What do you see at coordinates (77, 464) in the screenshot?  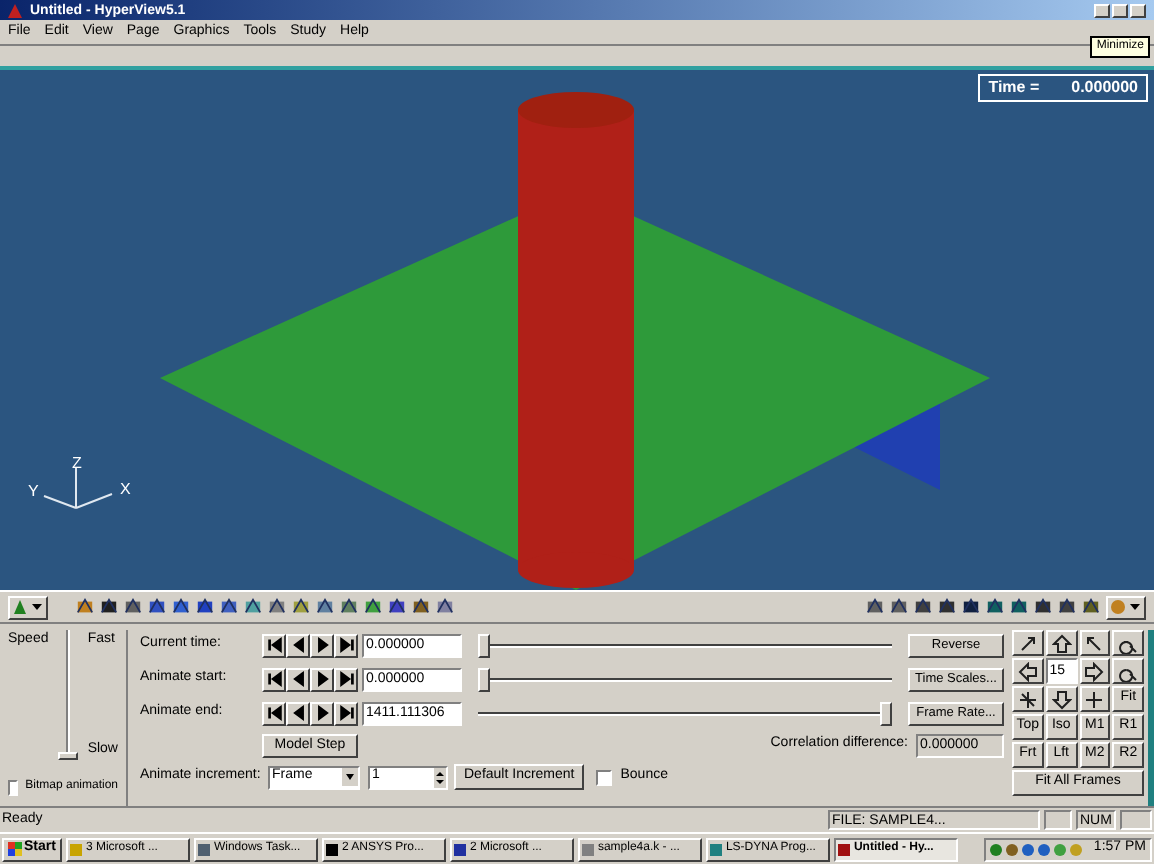 I see `axis-label: Z` at bounding box center [77, 464].